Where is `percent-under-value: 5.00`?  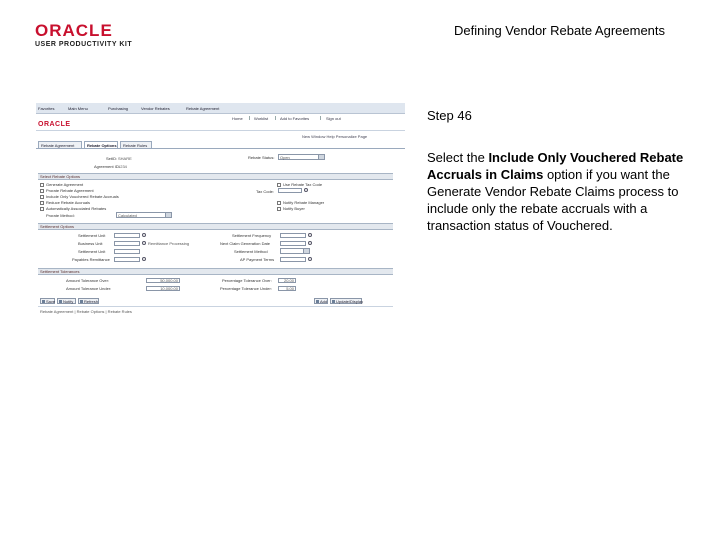
percent-under-value: 5.00 is located at coordinates (290, 288).